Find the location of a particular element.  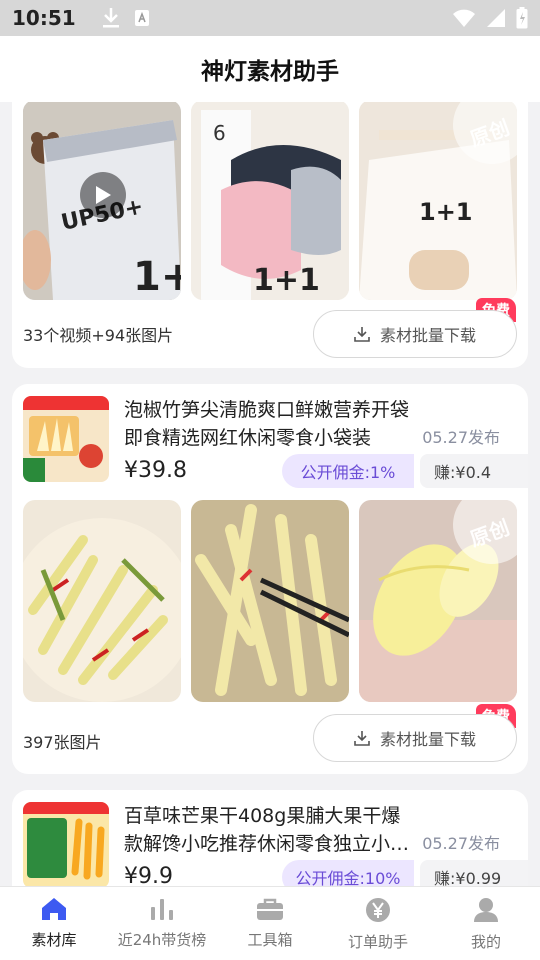

pickled-bamboo-bowl-image is located at coordinates (102, 601).